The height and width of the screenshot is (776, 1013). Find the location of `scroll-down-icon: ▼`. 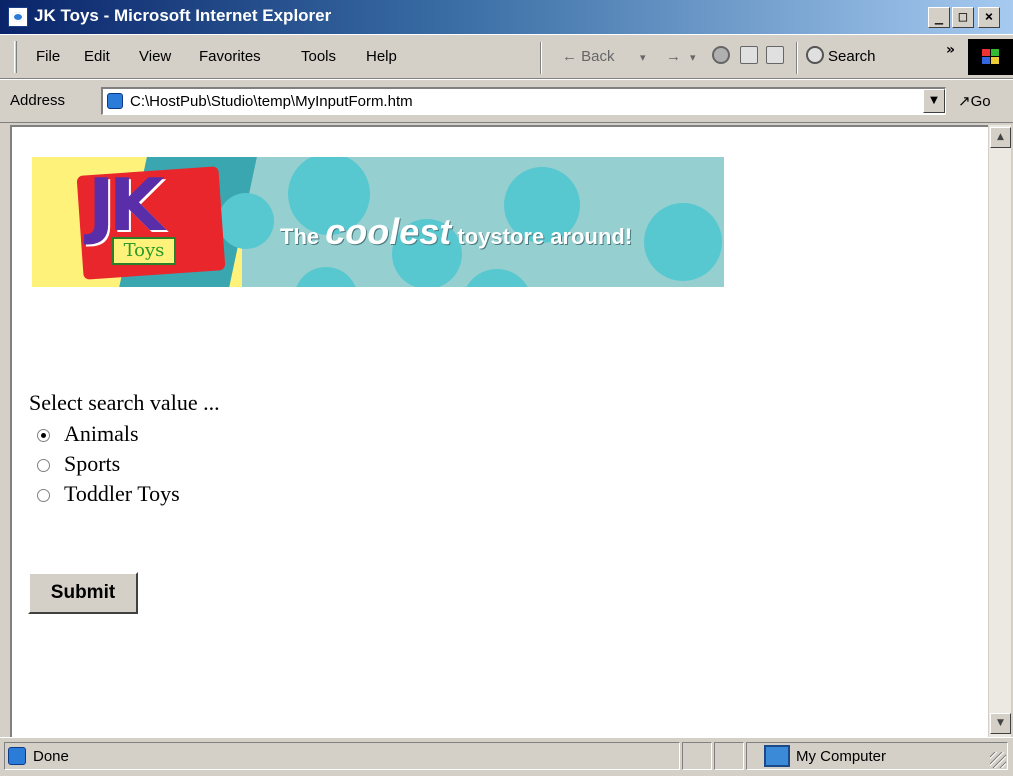

scroll-down-icon: ▼ is located at coordinates (1000, 723).